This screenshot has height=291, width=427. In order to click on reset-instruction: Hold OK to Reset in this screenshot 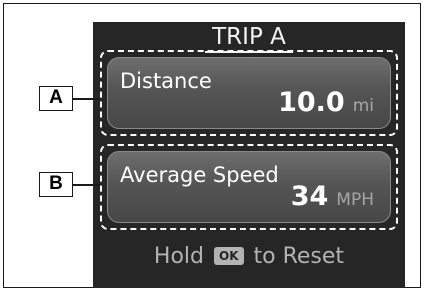, I will do `click(249, 257)`.